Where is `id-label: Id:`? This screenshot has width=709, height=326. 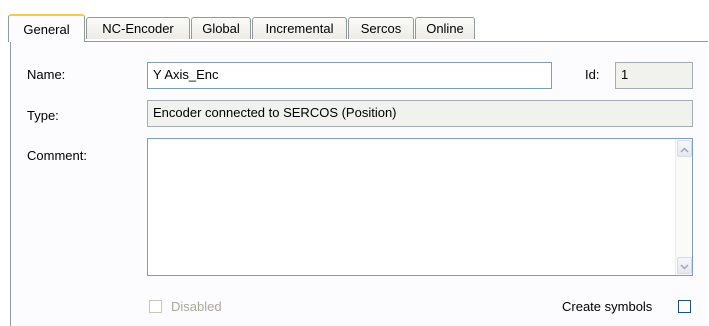
id-label: Id: is located at coordinates (592, 74).